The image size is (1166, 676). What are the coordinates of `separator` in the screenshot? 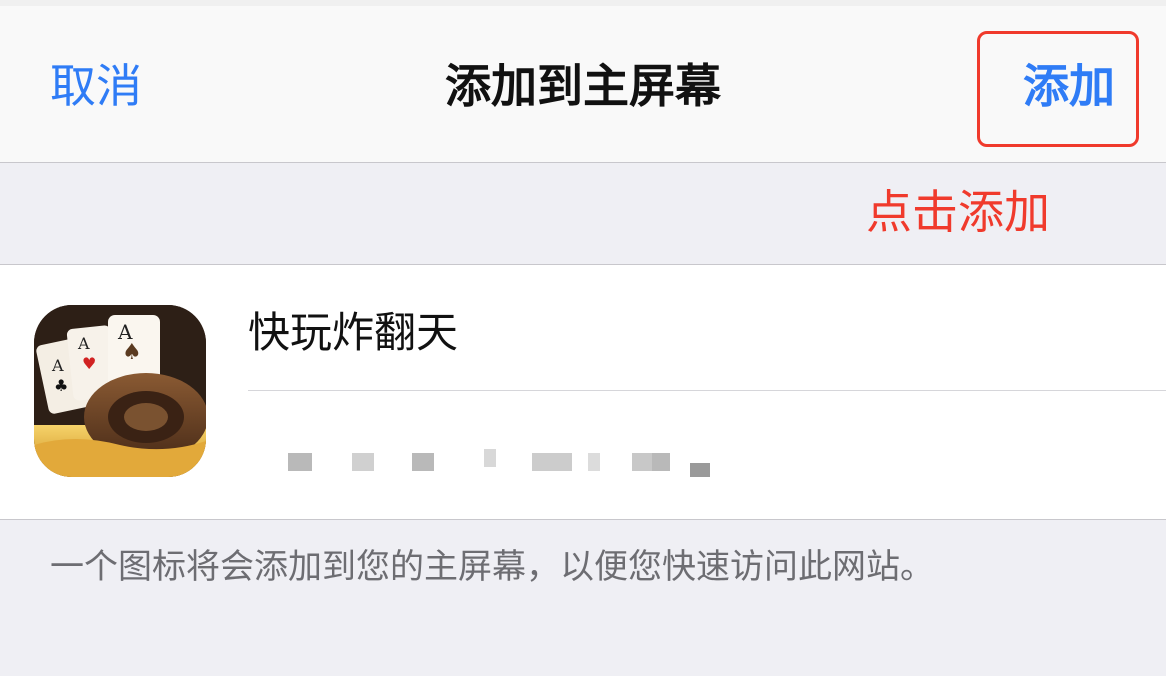 It's located at (707, 390).